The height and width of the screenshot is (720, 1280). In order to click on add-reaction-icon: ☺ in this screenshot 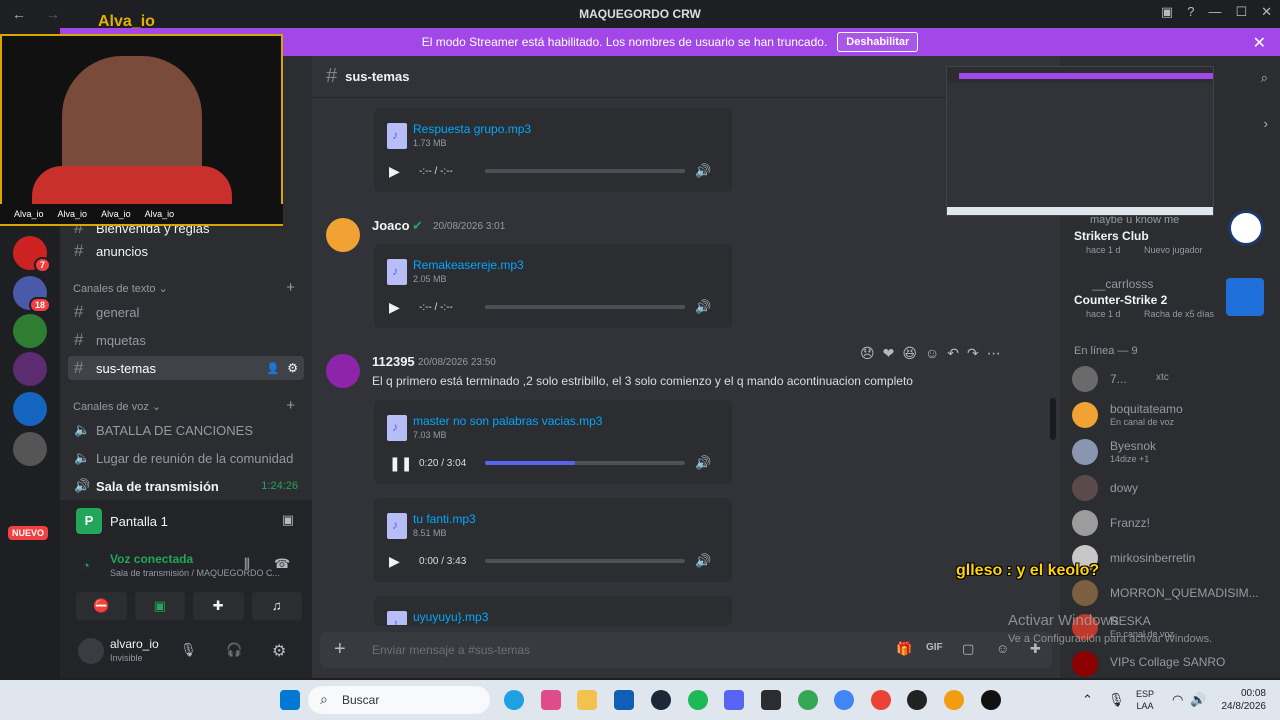, I will do `click(932, 353)`.